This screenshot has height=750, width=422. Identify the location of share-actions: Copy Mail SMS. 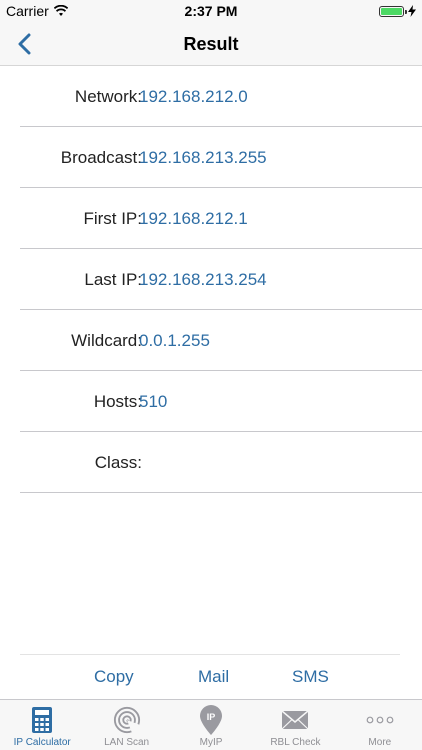
(210, 676).